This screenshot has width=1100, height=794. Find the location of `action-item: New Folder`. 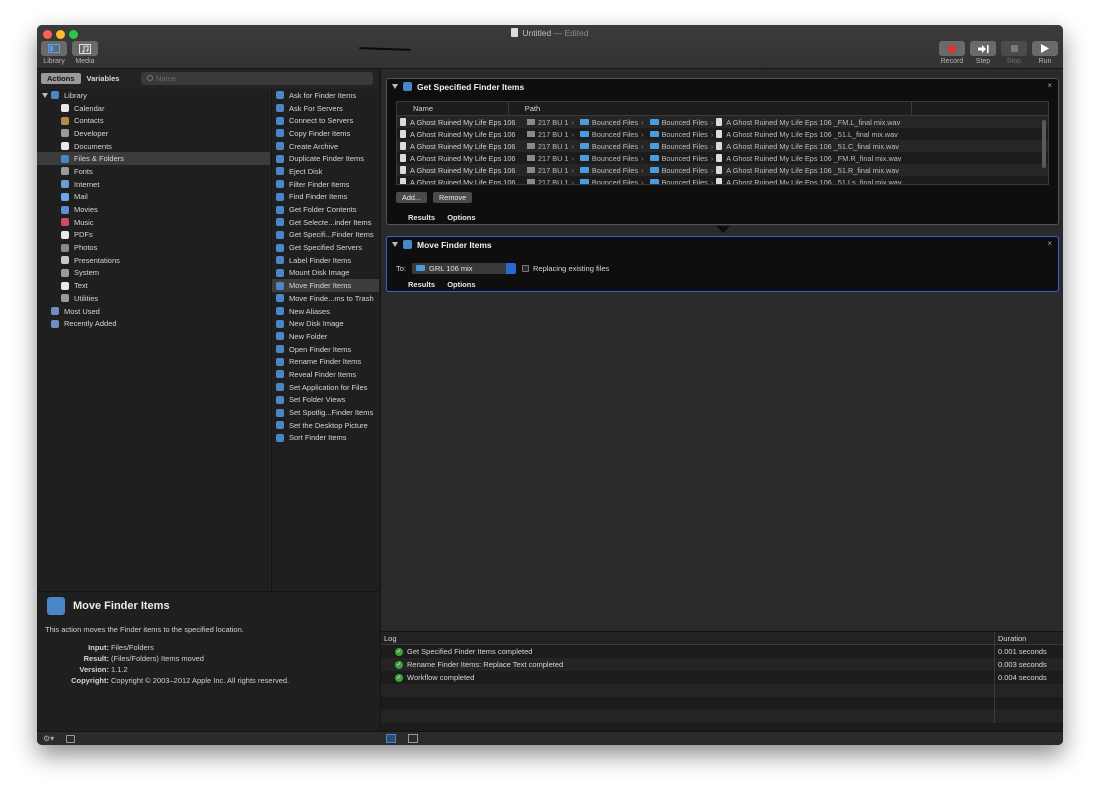

action-item: New Folder is located at coordinates (325, 336).